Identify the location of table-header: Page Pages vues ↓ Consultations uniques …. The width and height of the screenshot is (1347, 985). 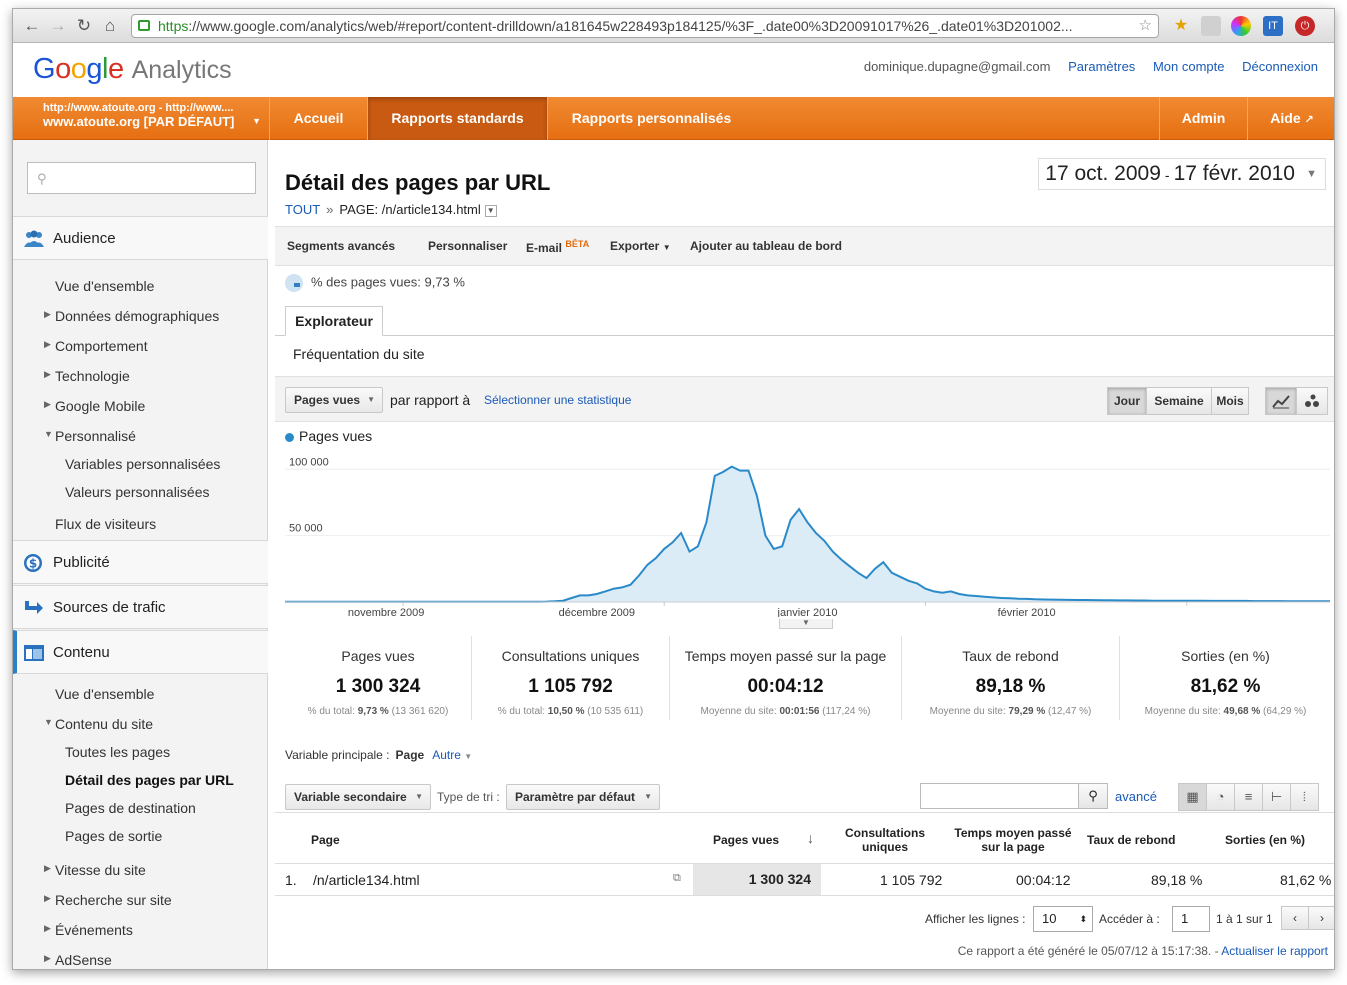
(804, 838).